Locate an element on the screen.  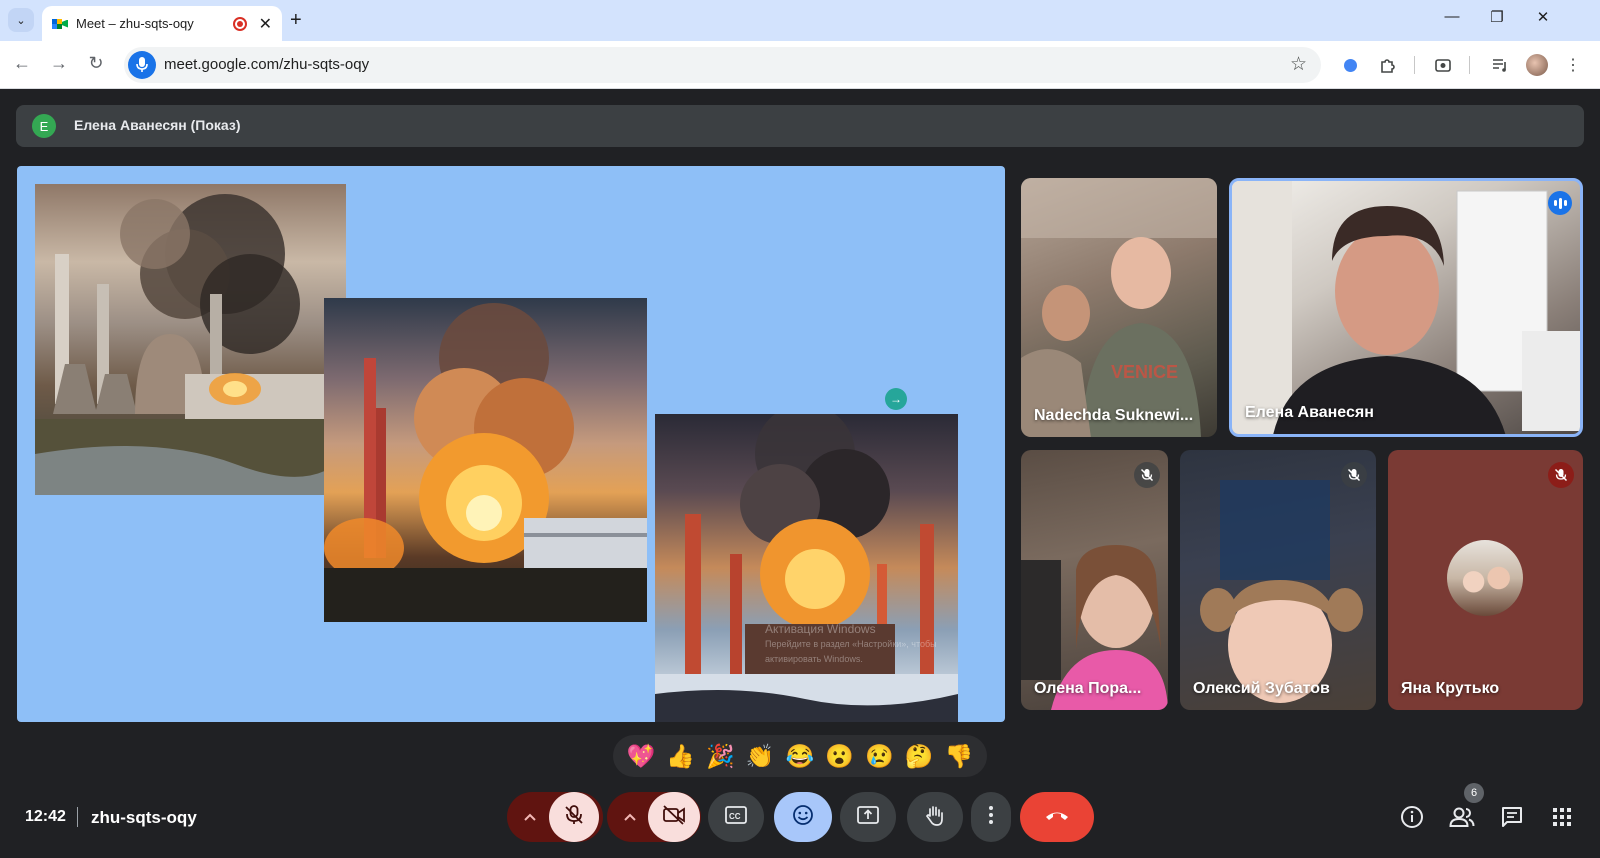
tab-search-button: ⌄ is located at coordinates (21, 20).